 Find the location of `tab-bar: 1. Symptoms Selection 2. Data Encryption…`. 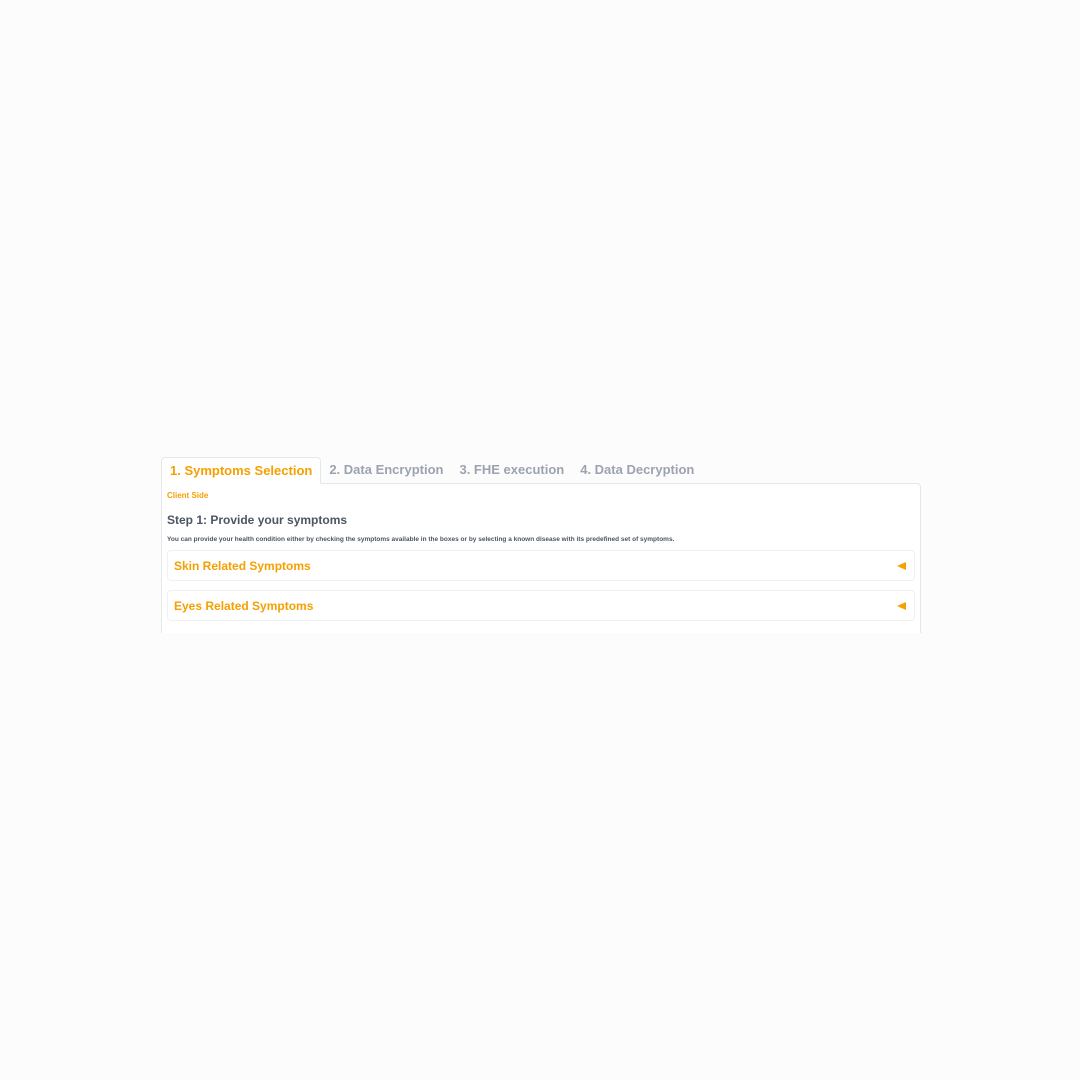

tab-bar: 1. Symptoms Selection 2. Data Encryption… is located at coordinates (541, 470).